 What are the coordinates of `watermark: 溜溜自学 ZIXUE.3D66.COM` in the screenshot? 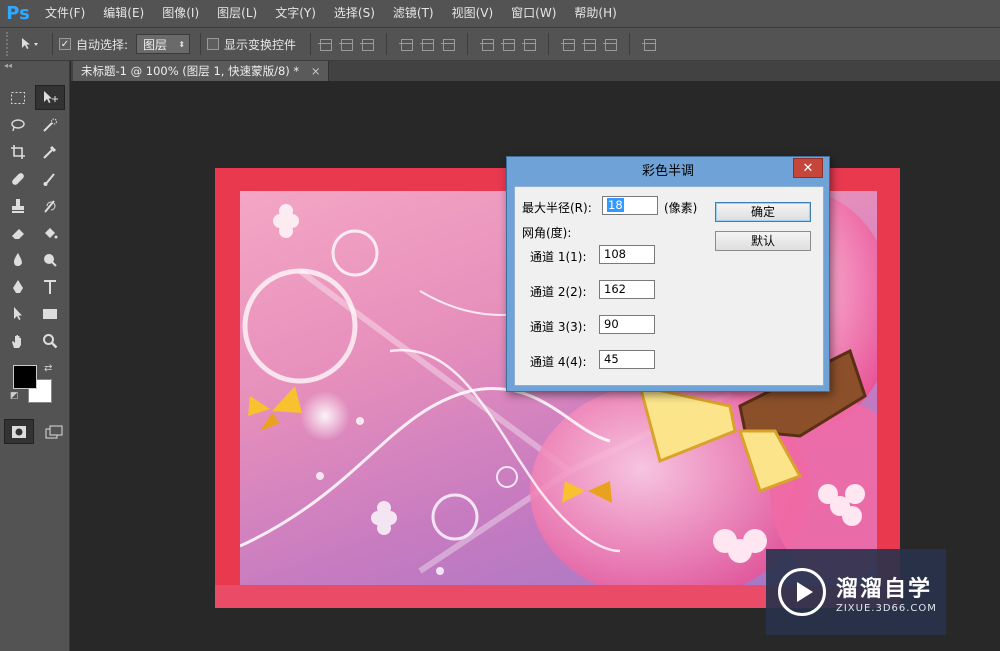 It's located at (856, 592).